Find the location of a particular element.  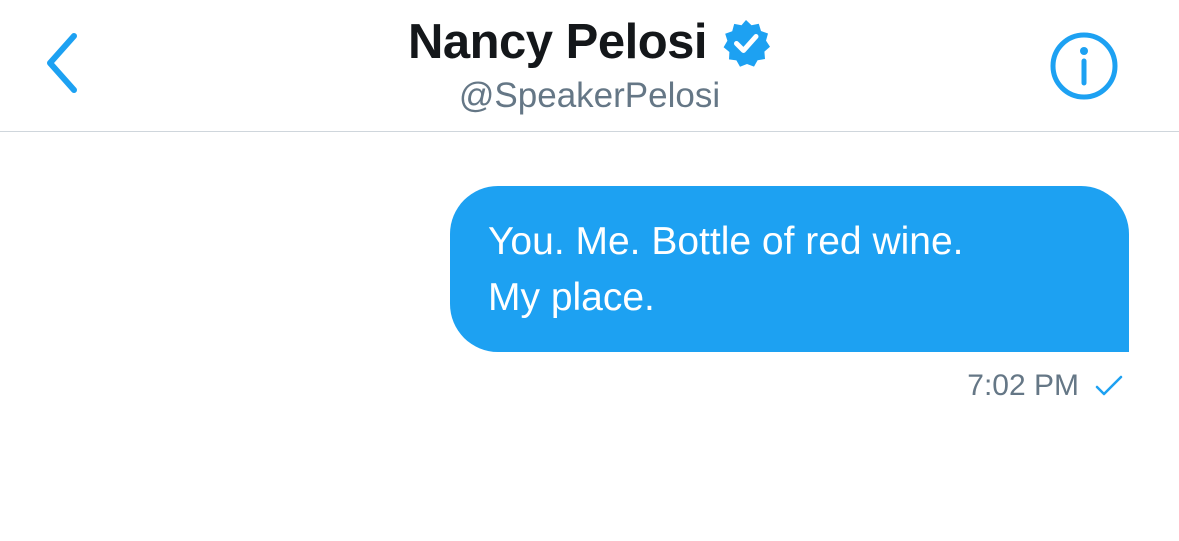

contact-title: Nancy Pelosi is located at coordinates (589, 42).